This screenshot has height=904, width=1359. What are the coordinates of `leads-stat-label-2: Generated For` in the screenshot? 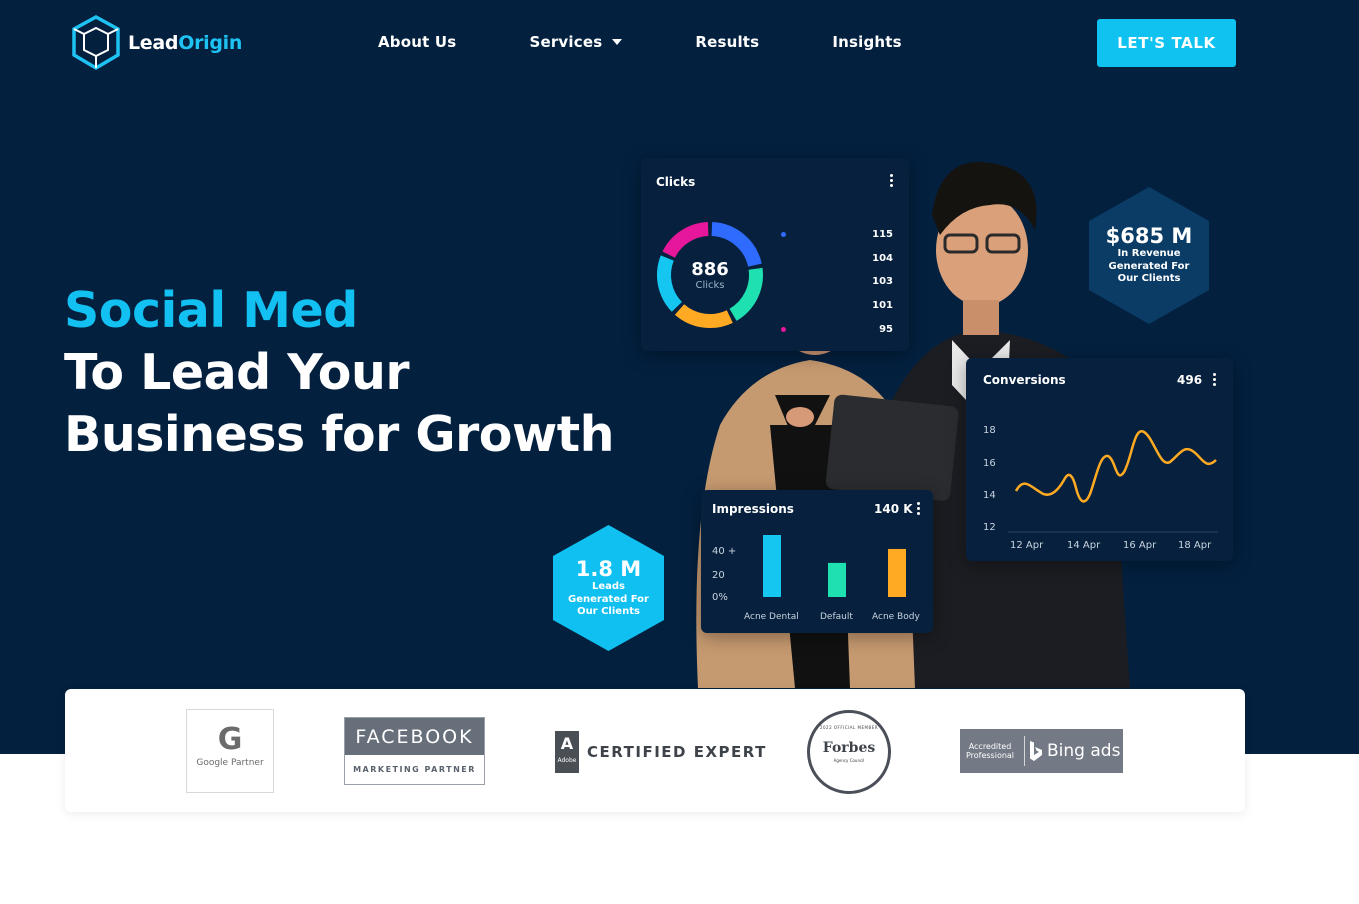 It's located at (608, 599).